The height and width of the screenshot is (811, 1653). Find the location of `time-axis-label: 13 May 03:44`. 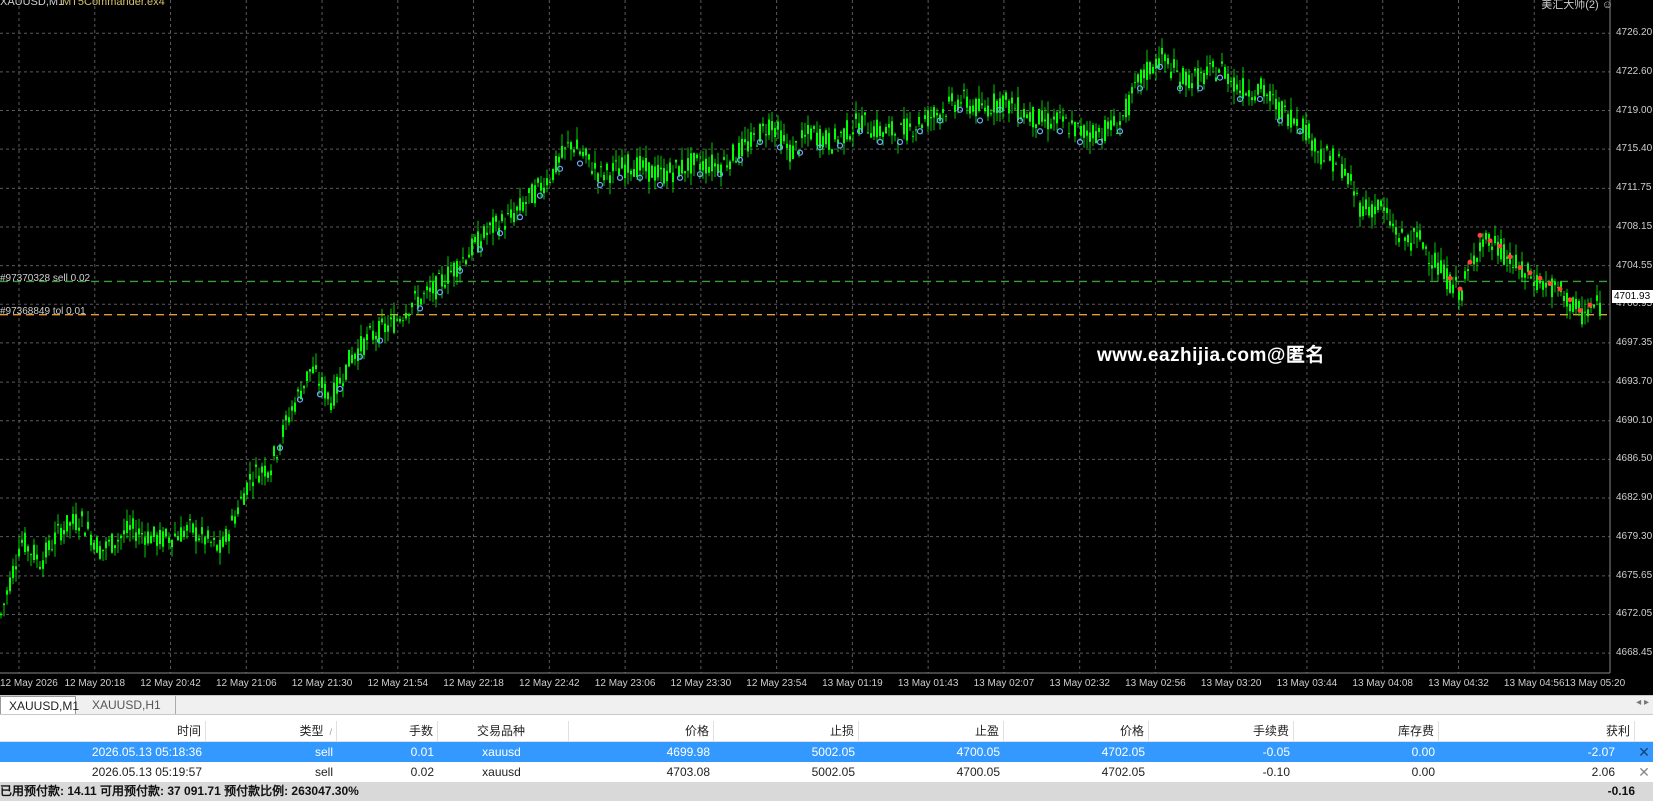

time-axis-label: 13 May 03:44 is located at coordinates (1307, 683).